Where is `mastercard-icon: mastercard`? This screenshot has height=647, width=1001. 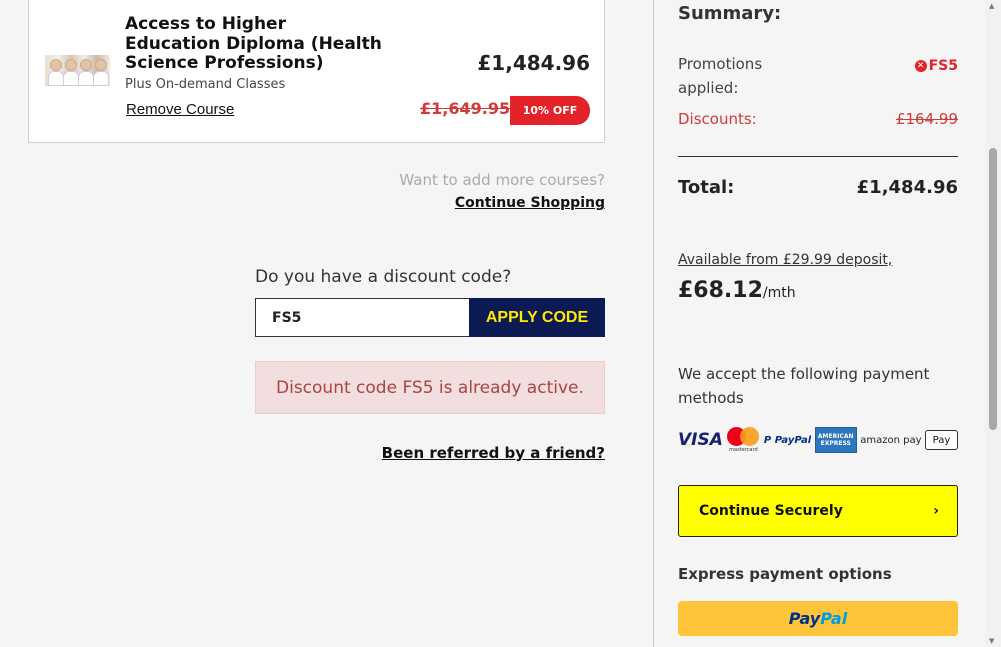 mastercard-icon: mastercard is located at coordinates (743, 440).